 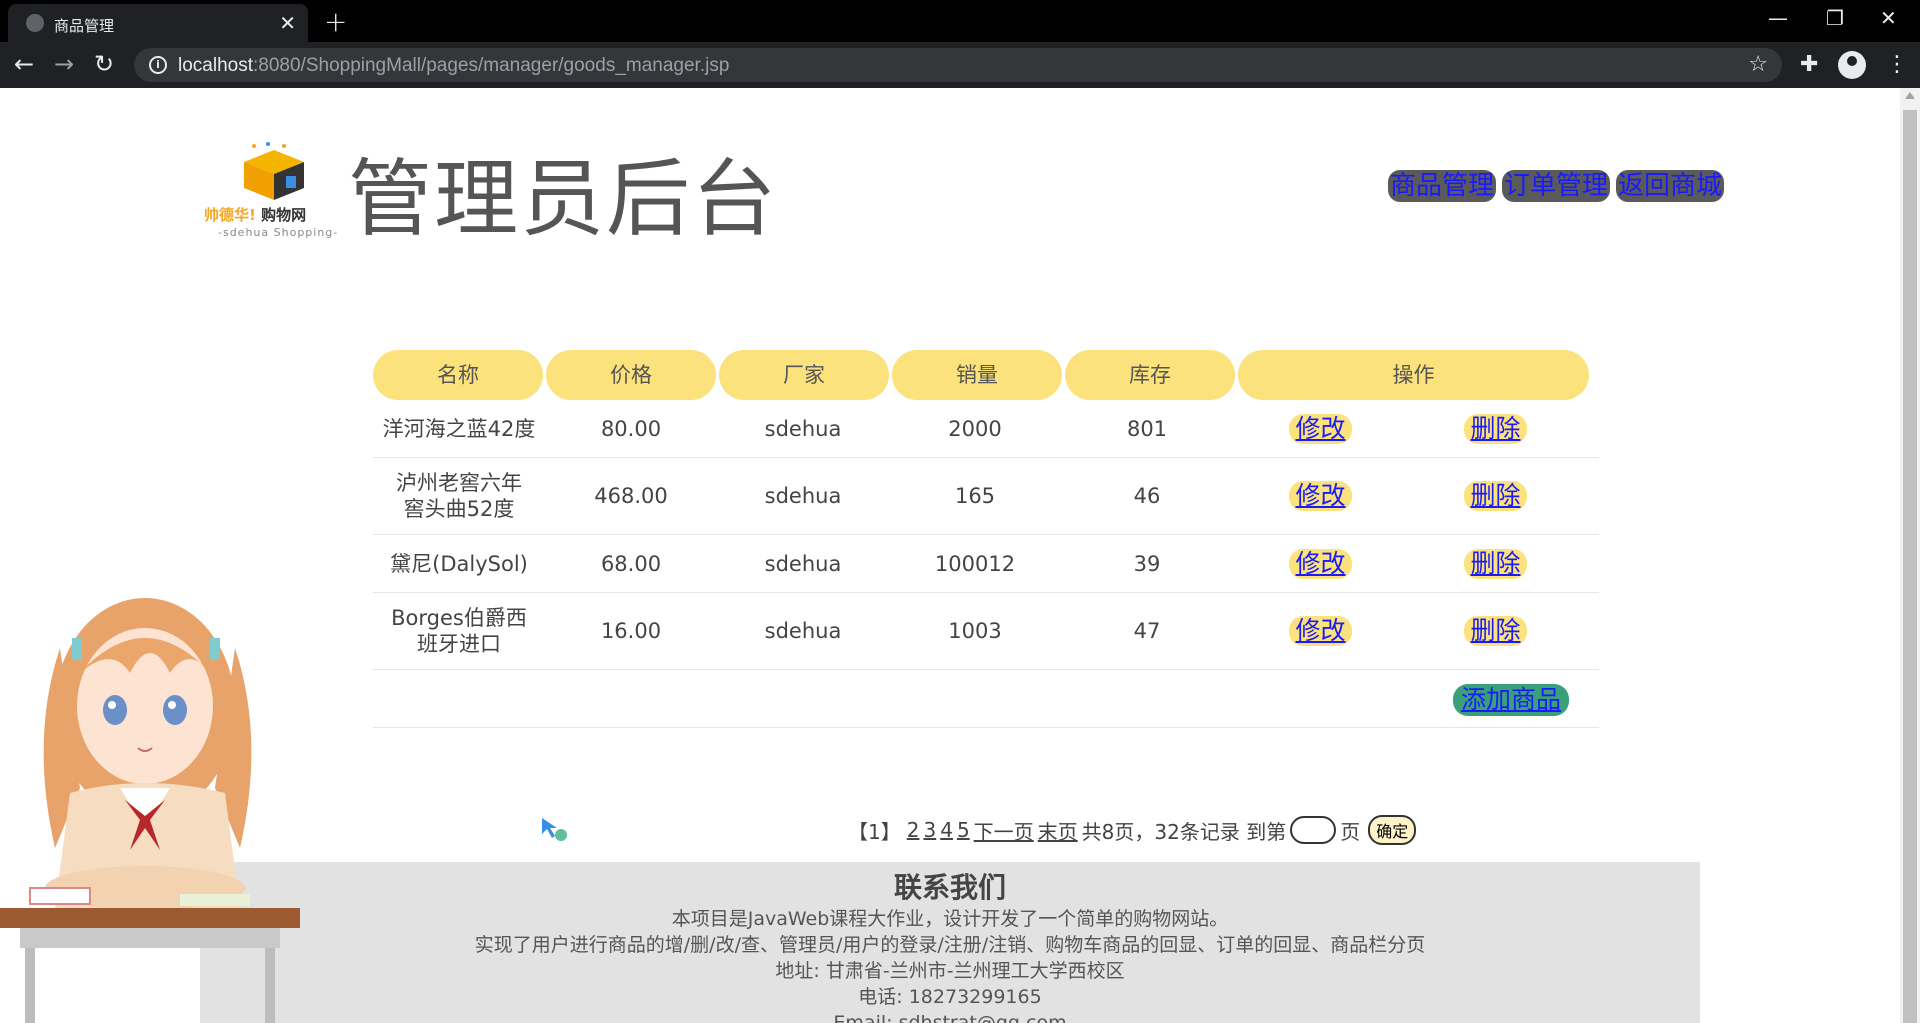 I want to click on nav-back-to-mall: 返回商城, so click(x=1670, y=186).